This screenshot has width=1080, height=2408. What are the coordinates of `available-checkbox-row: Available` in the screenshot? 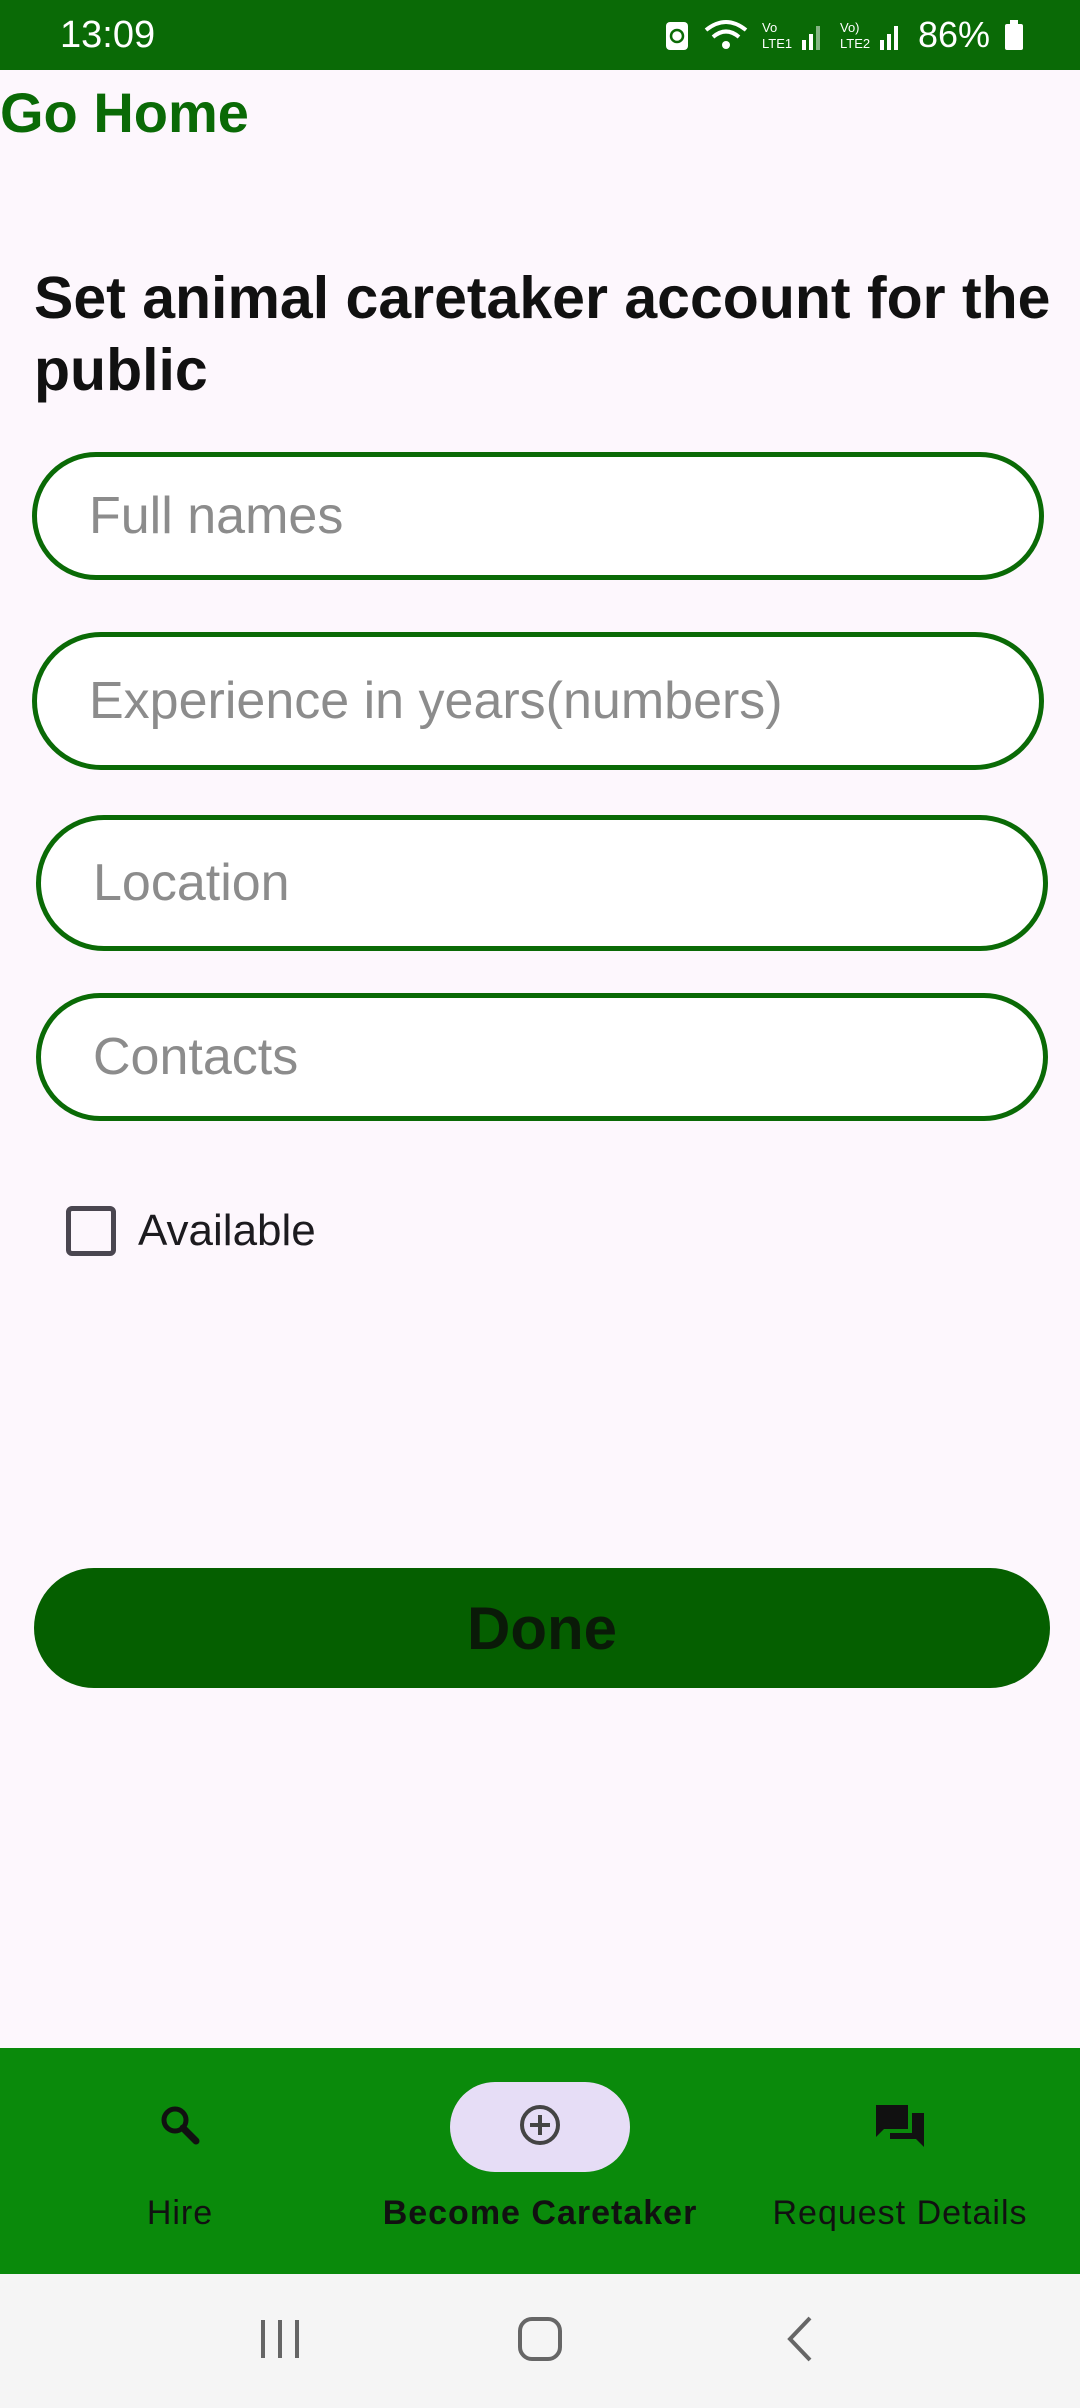 It's located at (191, 1231).